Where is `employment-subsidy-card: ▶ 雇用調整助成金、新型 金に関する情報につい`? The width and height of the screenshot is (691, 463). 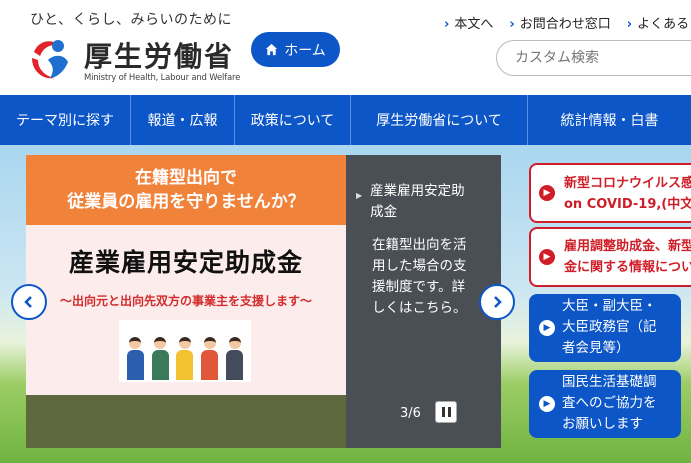 employment-subsidy-card: ▶ 雇用調整助成金、新型 金に関する情報につい is located at coordinates (610, 257).